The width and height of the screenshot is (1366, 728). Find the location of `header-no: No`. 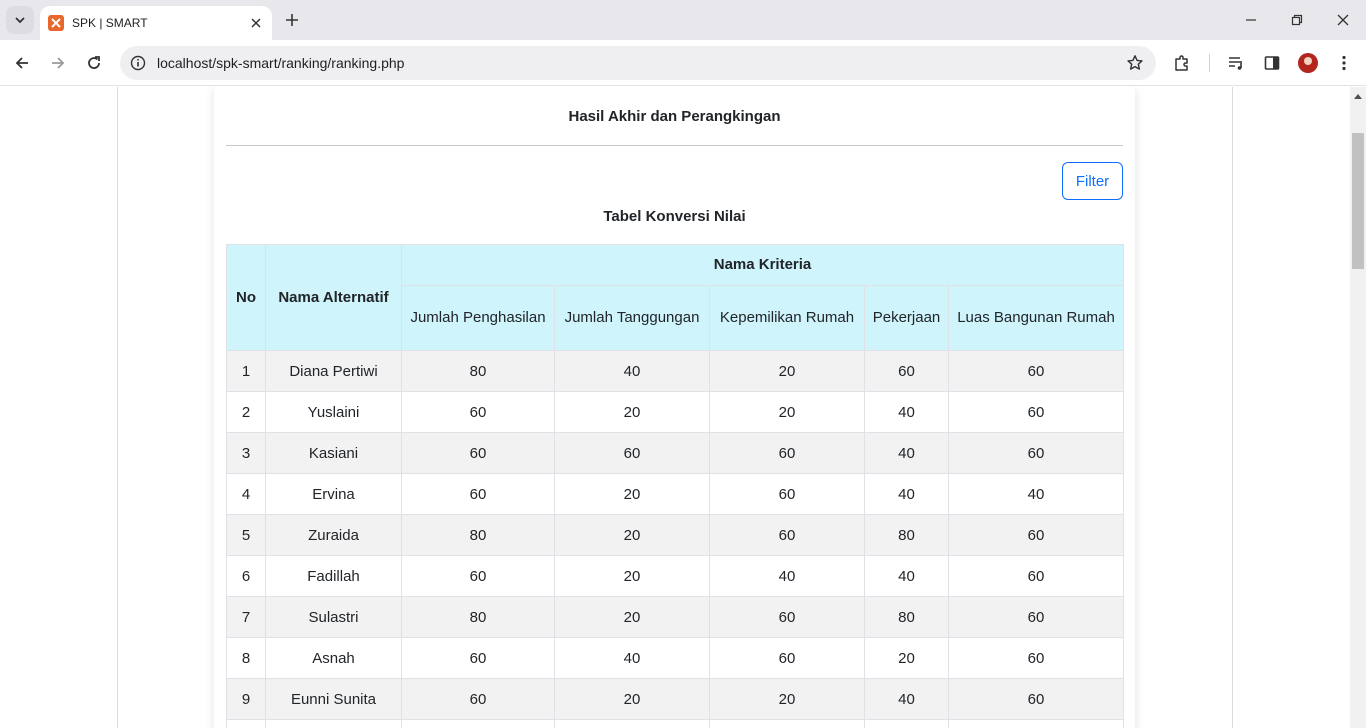

header-no: No is located at coordinates (246, 297).